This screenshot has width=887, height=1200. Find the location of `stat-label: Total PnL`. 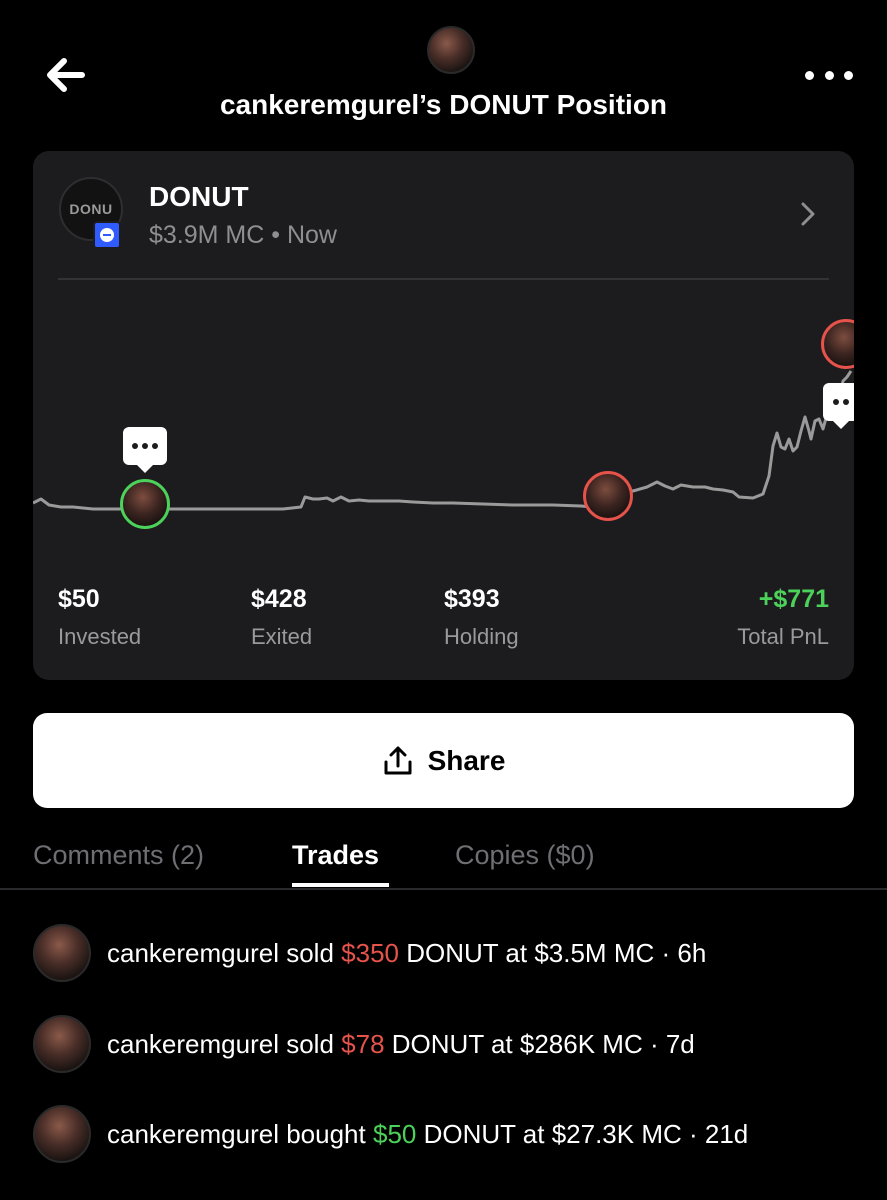

stat-label: Total PnL is located at coordinates (783, 636).